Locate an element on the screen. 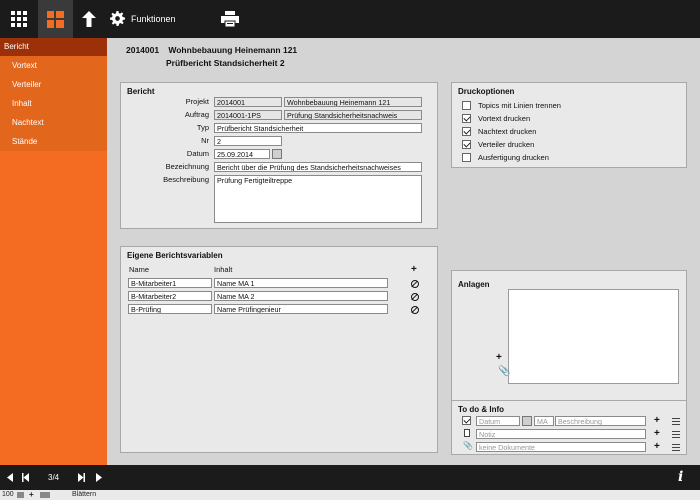  last-page-icon is located at coordinates (99, 478).